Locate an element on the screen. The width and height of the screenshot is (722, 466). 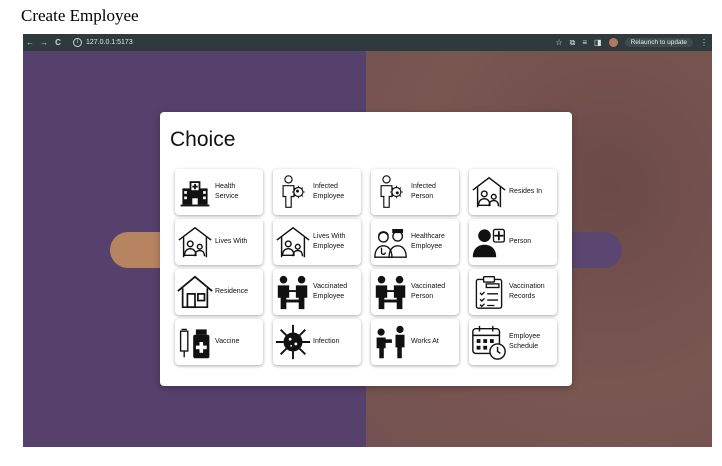
choice-label: Health Service is located at coordinates (227, 191).